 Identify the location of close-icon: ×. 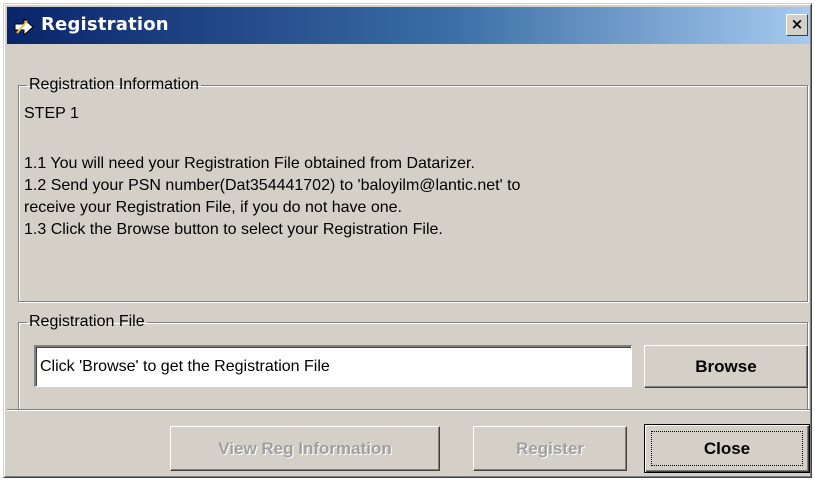
(797, 25).